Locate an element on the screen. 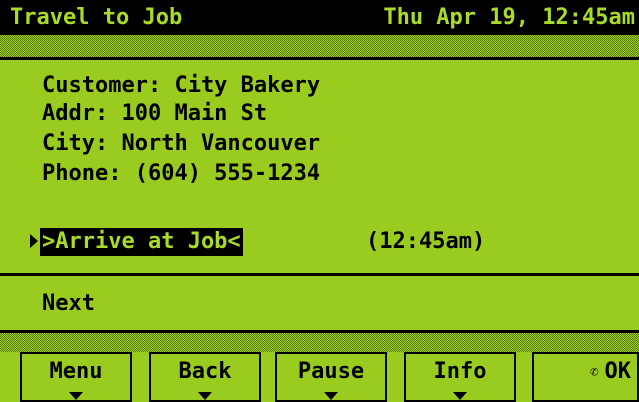  customer-city: City: North Vancouver is located at coordinates (181, 143).